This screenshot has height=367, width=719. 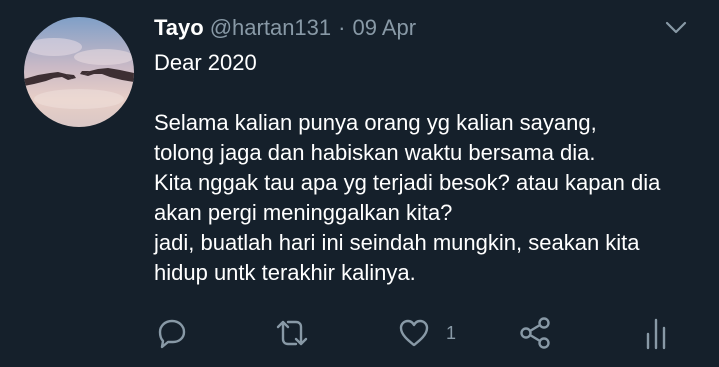 What do you see at coordinates (270, 28) in the screenshot?
I see `user-handle: @hartan131` at bounding box center [270, 28].